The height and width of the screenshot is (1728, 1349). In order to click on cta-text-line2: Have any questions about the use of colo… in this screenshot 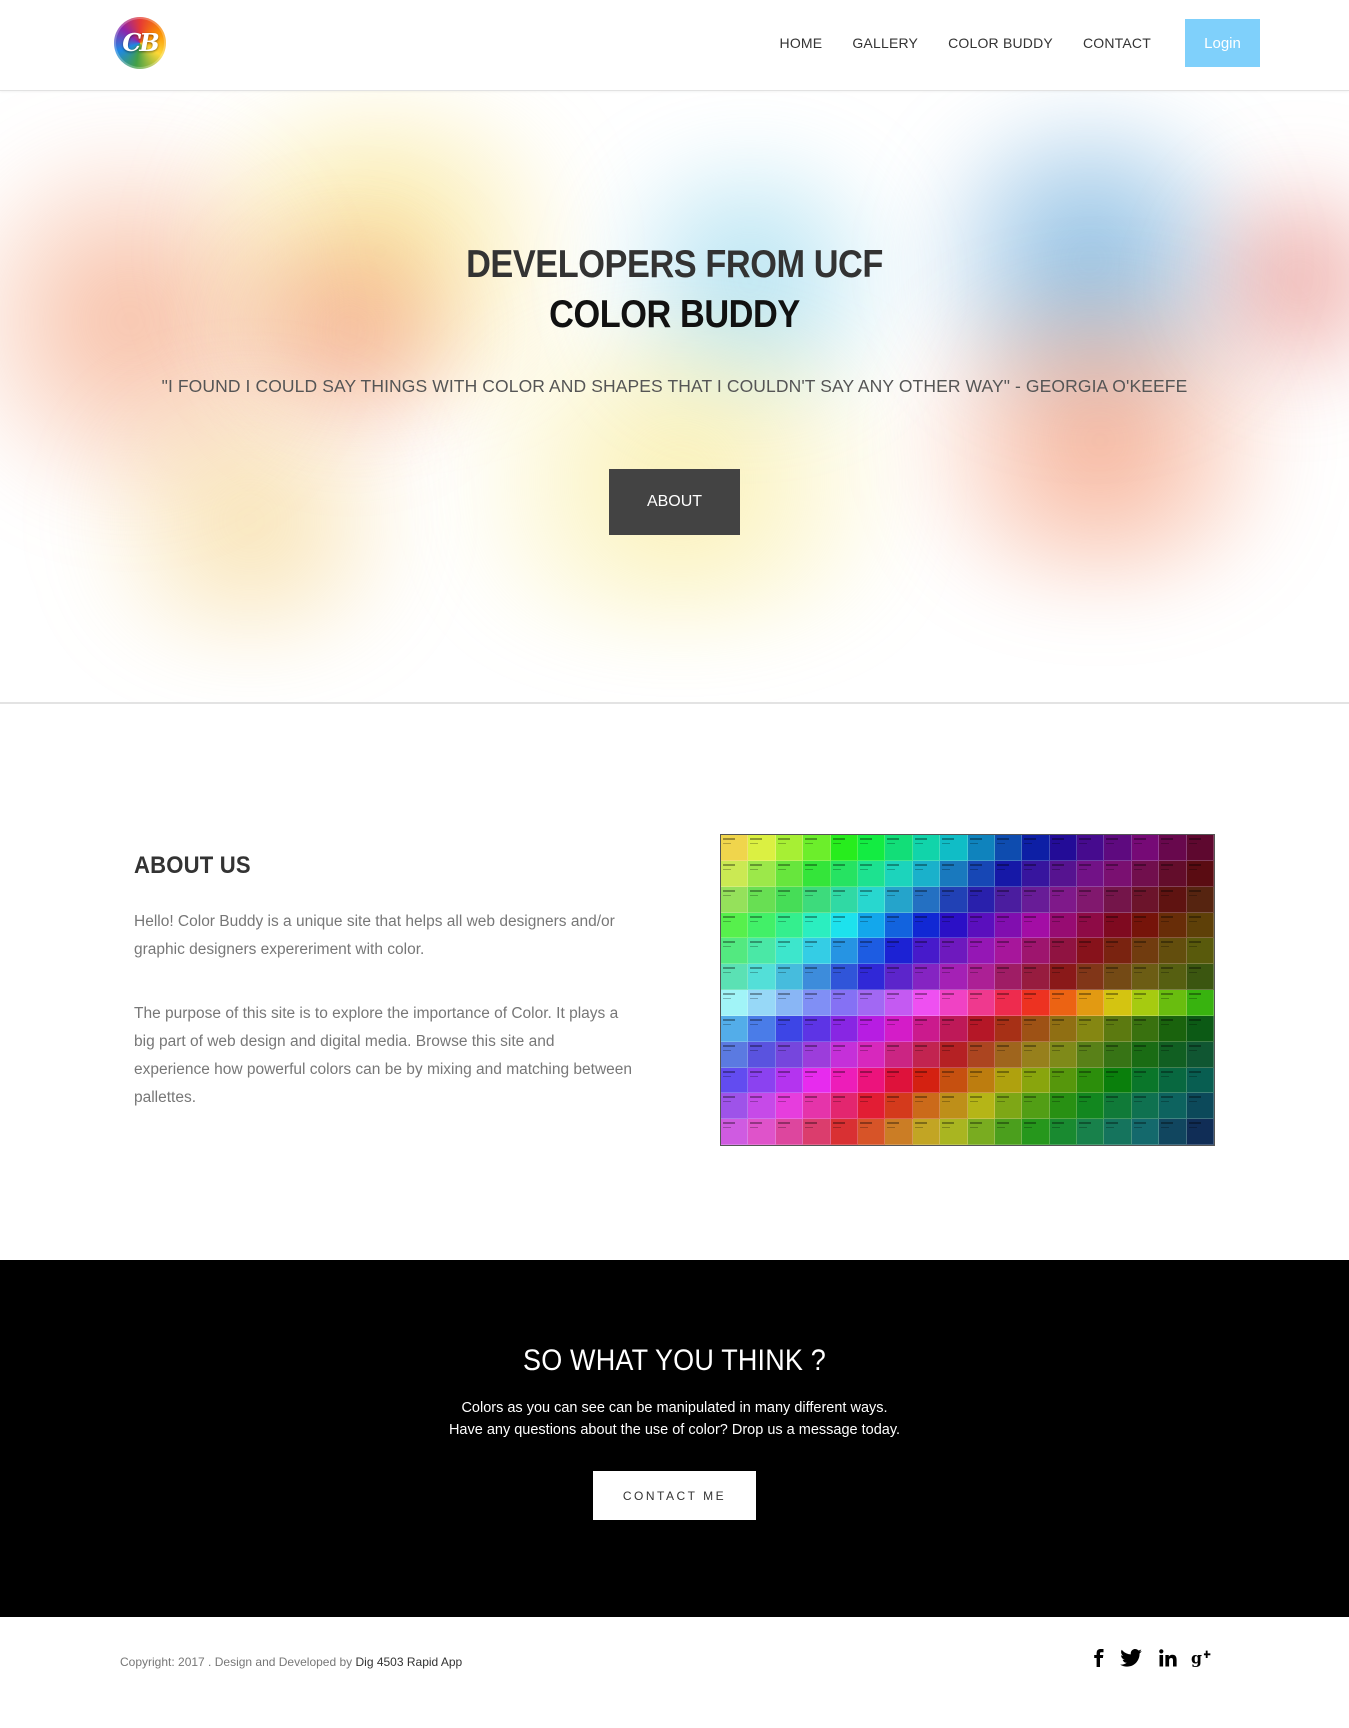, I will do `click(674, 1430)`.